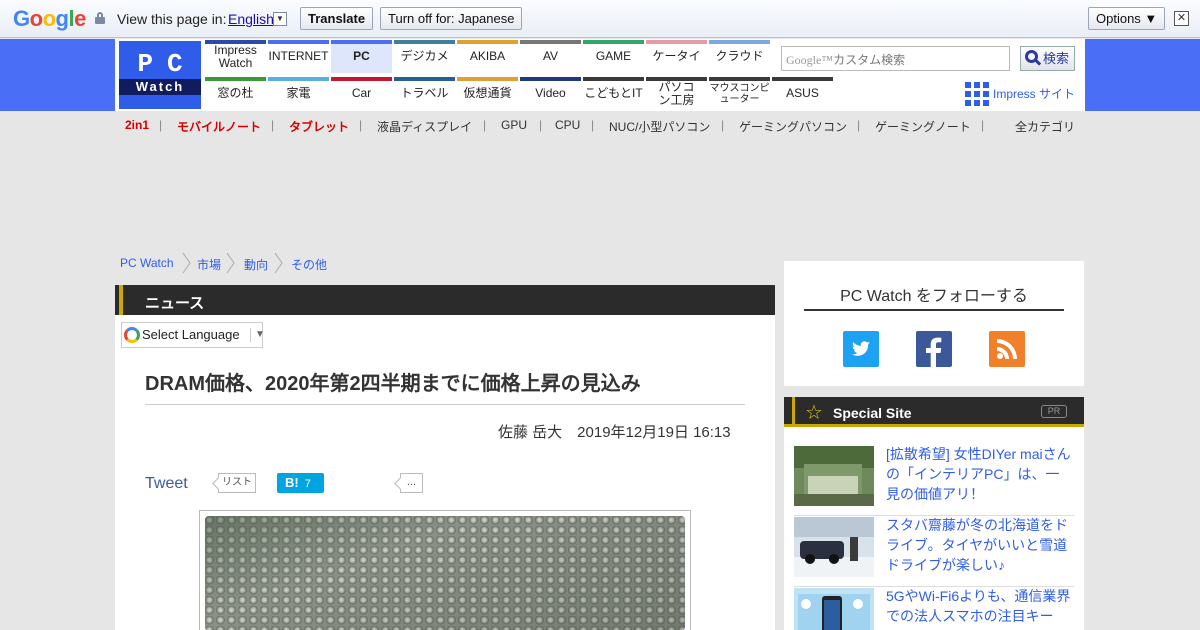  What do you see at coordinates (793, 126) in the screenshot?
I see `category-gaming-pc: ゲーミングパソコン` at bounding box center [793, 126].